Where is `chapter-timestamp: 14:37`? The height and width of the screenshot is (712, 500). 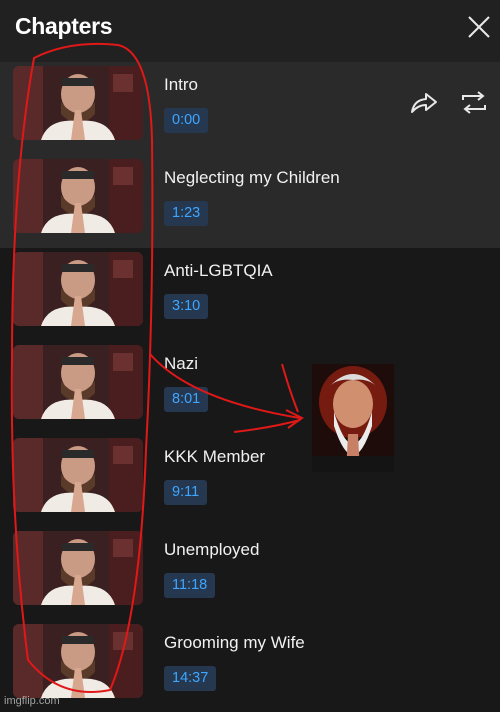
chapter-timestamp: 14:37 is located at coordinates (190, 678).